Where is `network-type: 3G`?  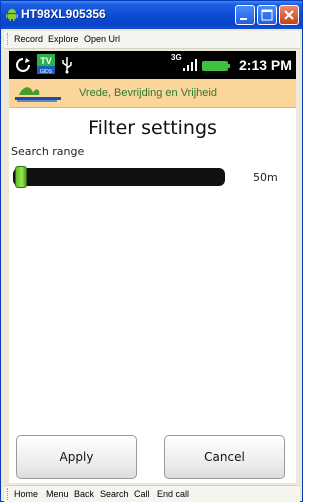 network-type: 3G is located at coordinates (176, 57).